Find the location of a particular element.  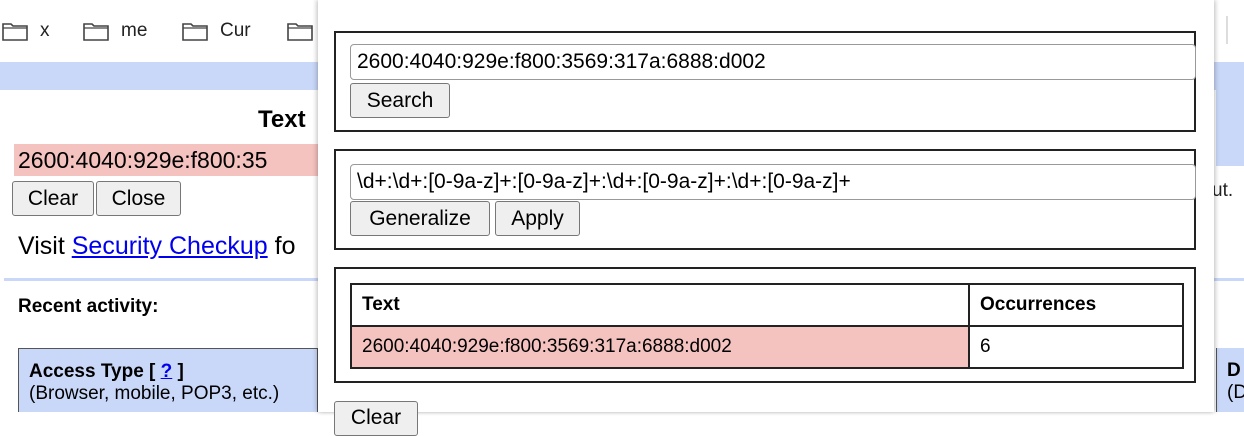

access-type-help-link: ? is located at coordinates (167, 371).